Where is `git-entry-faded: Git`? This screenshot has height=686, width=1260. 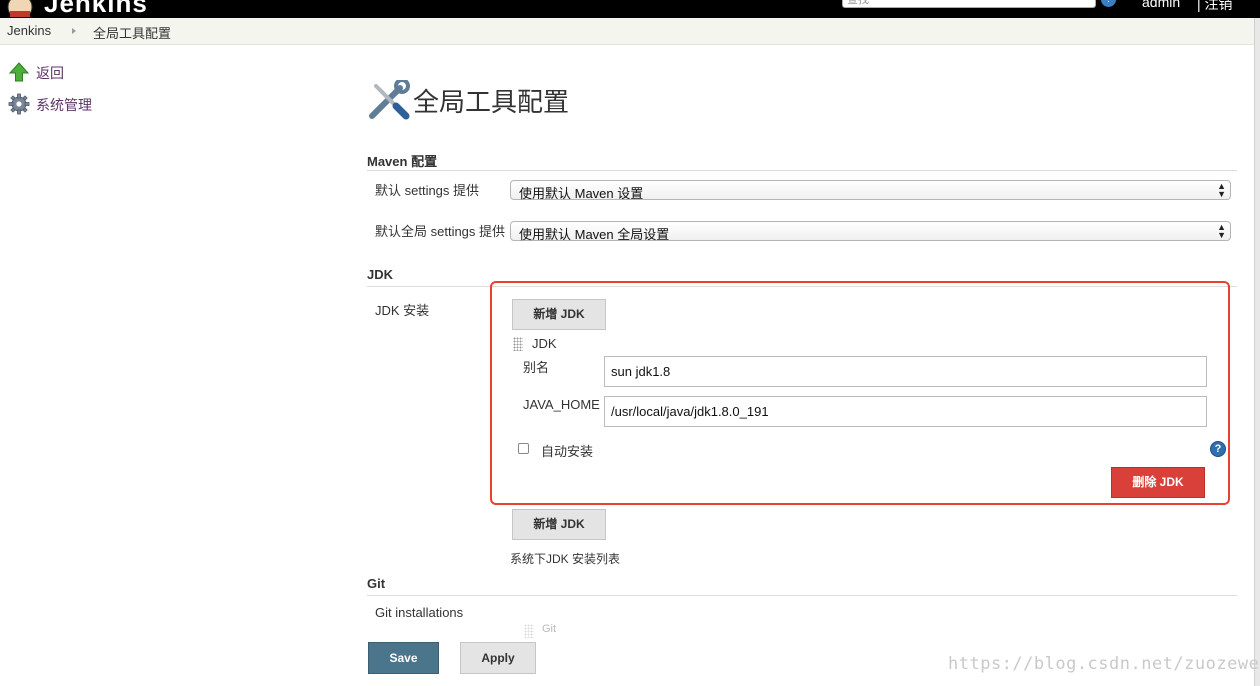
git-entry-faded: Git is located at coordinates (550, 629).